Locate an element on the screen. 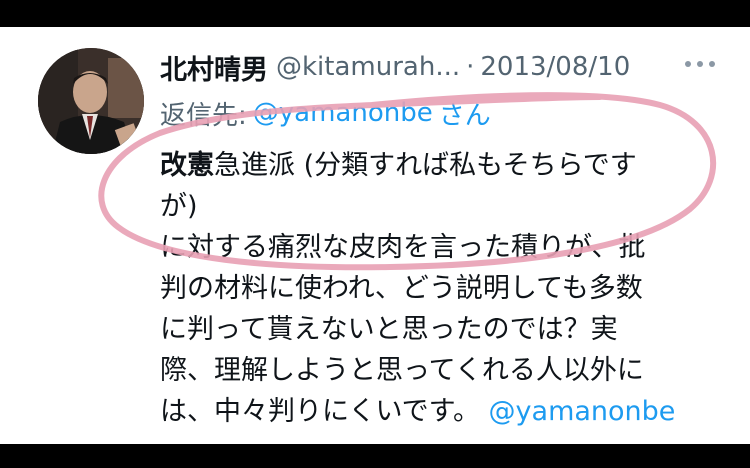  avatar-photo is located at coordinates (91, 101).